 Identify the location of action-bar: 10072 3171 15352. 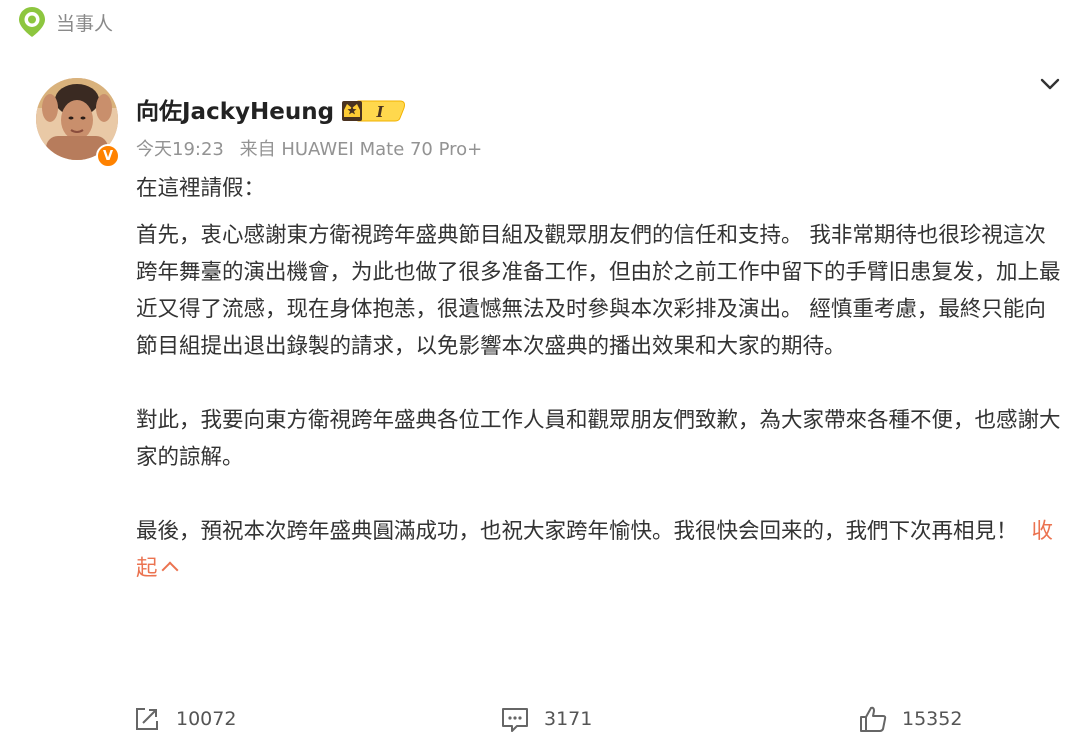
(540, 721).